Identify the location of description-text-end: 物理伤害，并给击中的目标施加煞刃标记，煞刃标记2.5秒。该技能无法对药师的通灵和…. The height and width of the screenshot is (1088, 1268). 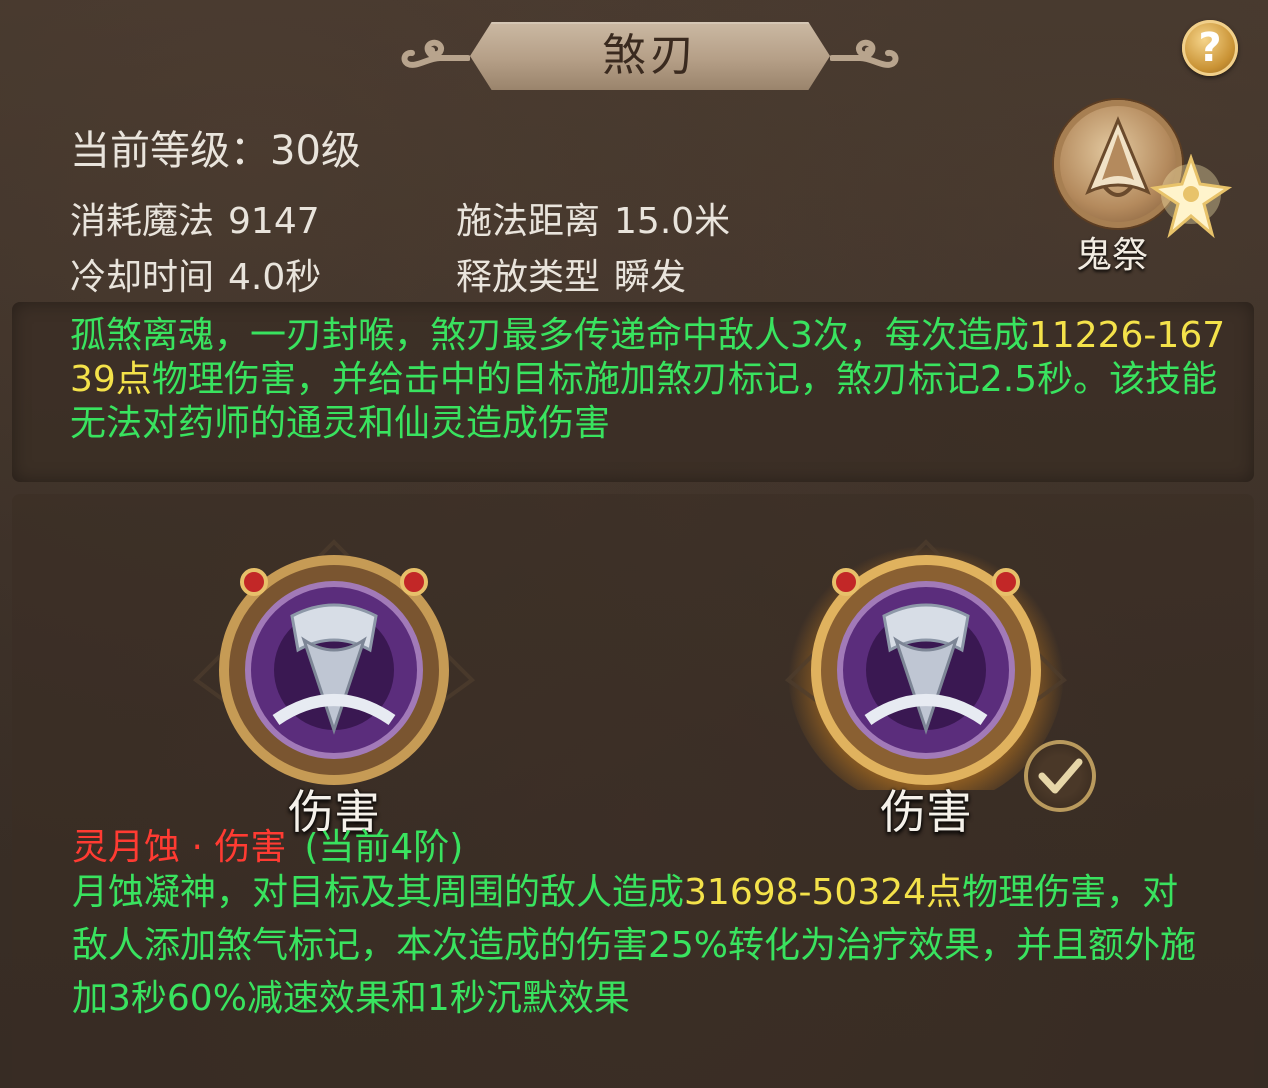
(644, 401).